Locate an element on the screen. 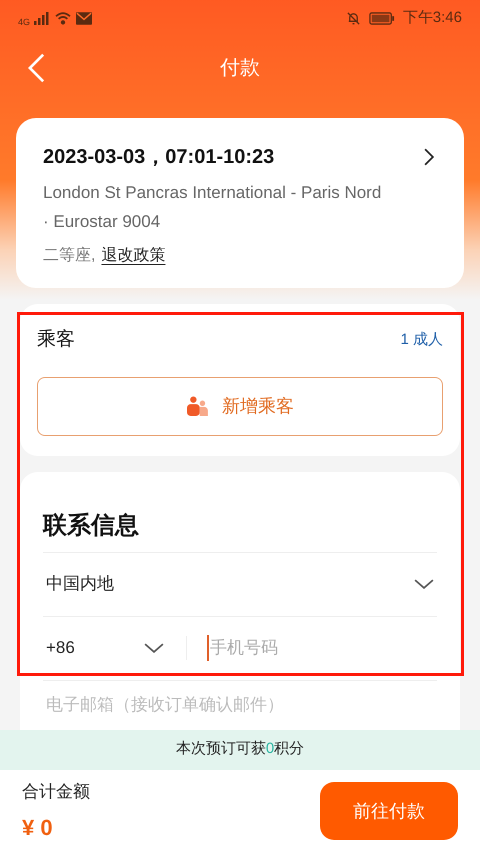  network-label: 4G is located at coordinates (24, 22).